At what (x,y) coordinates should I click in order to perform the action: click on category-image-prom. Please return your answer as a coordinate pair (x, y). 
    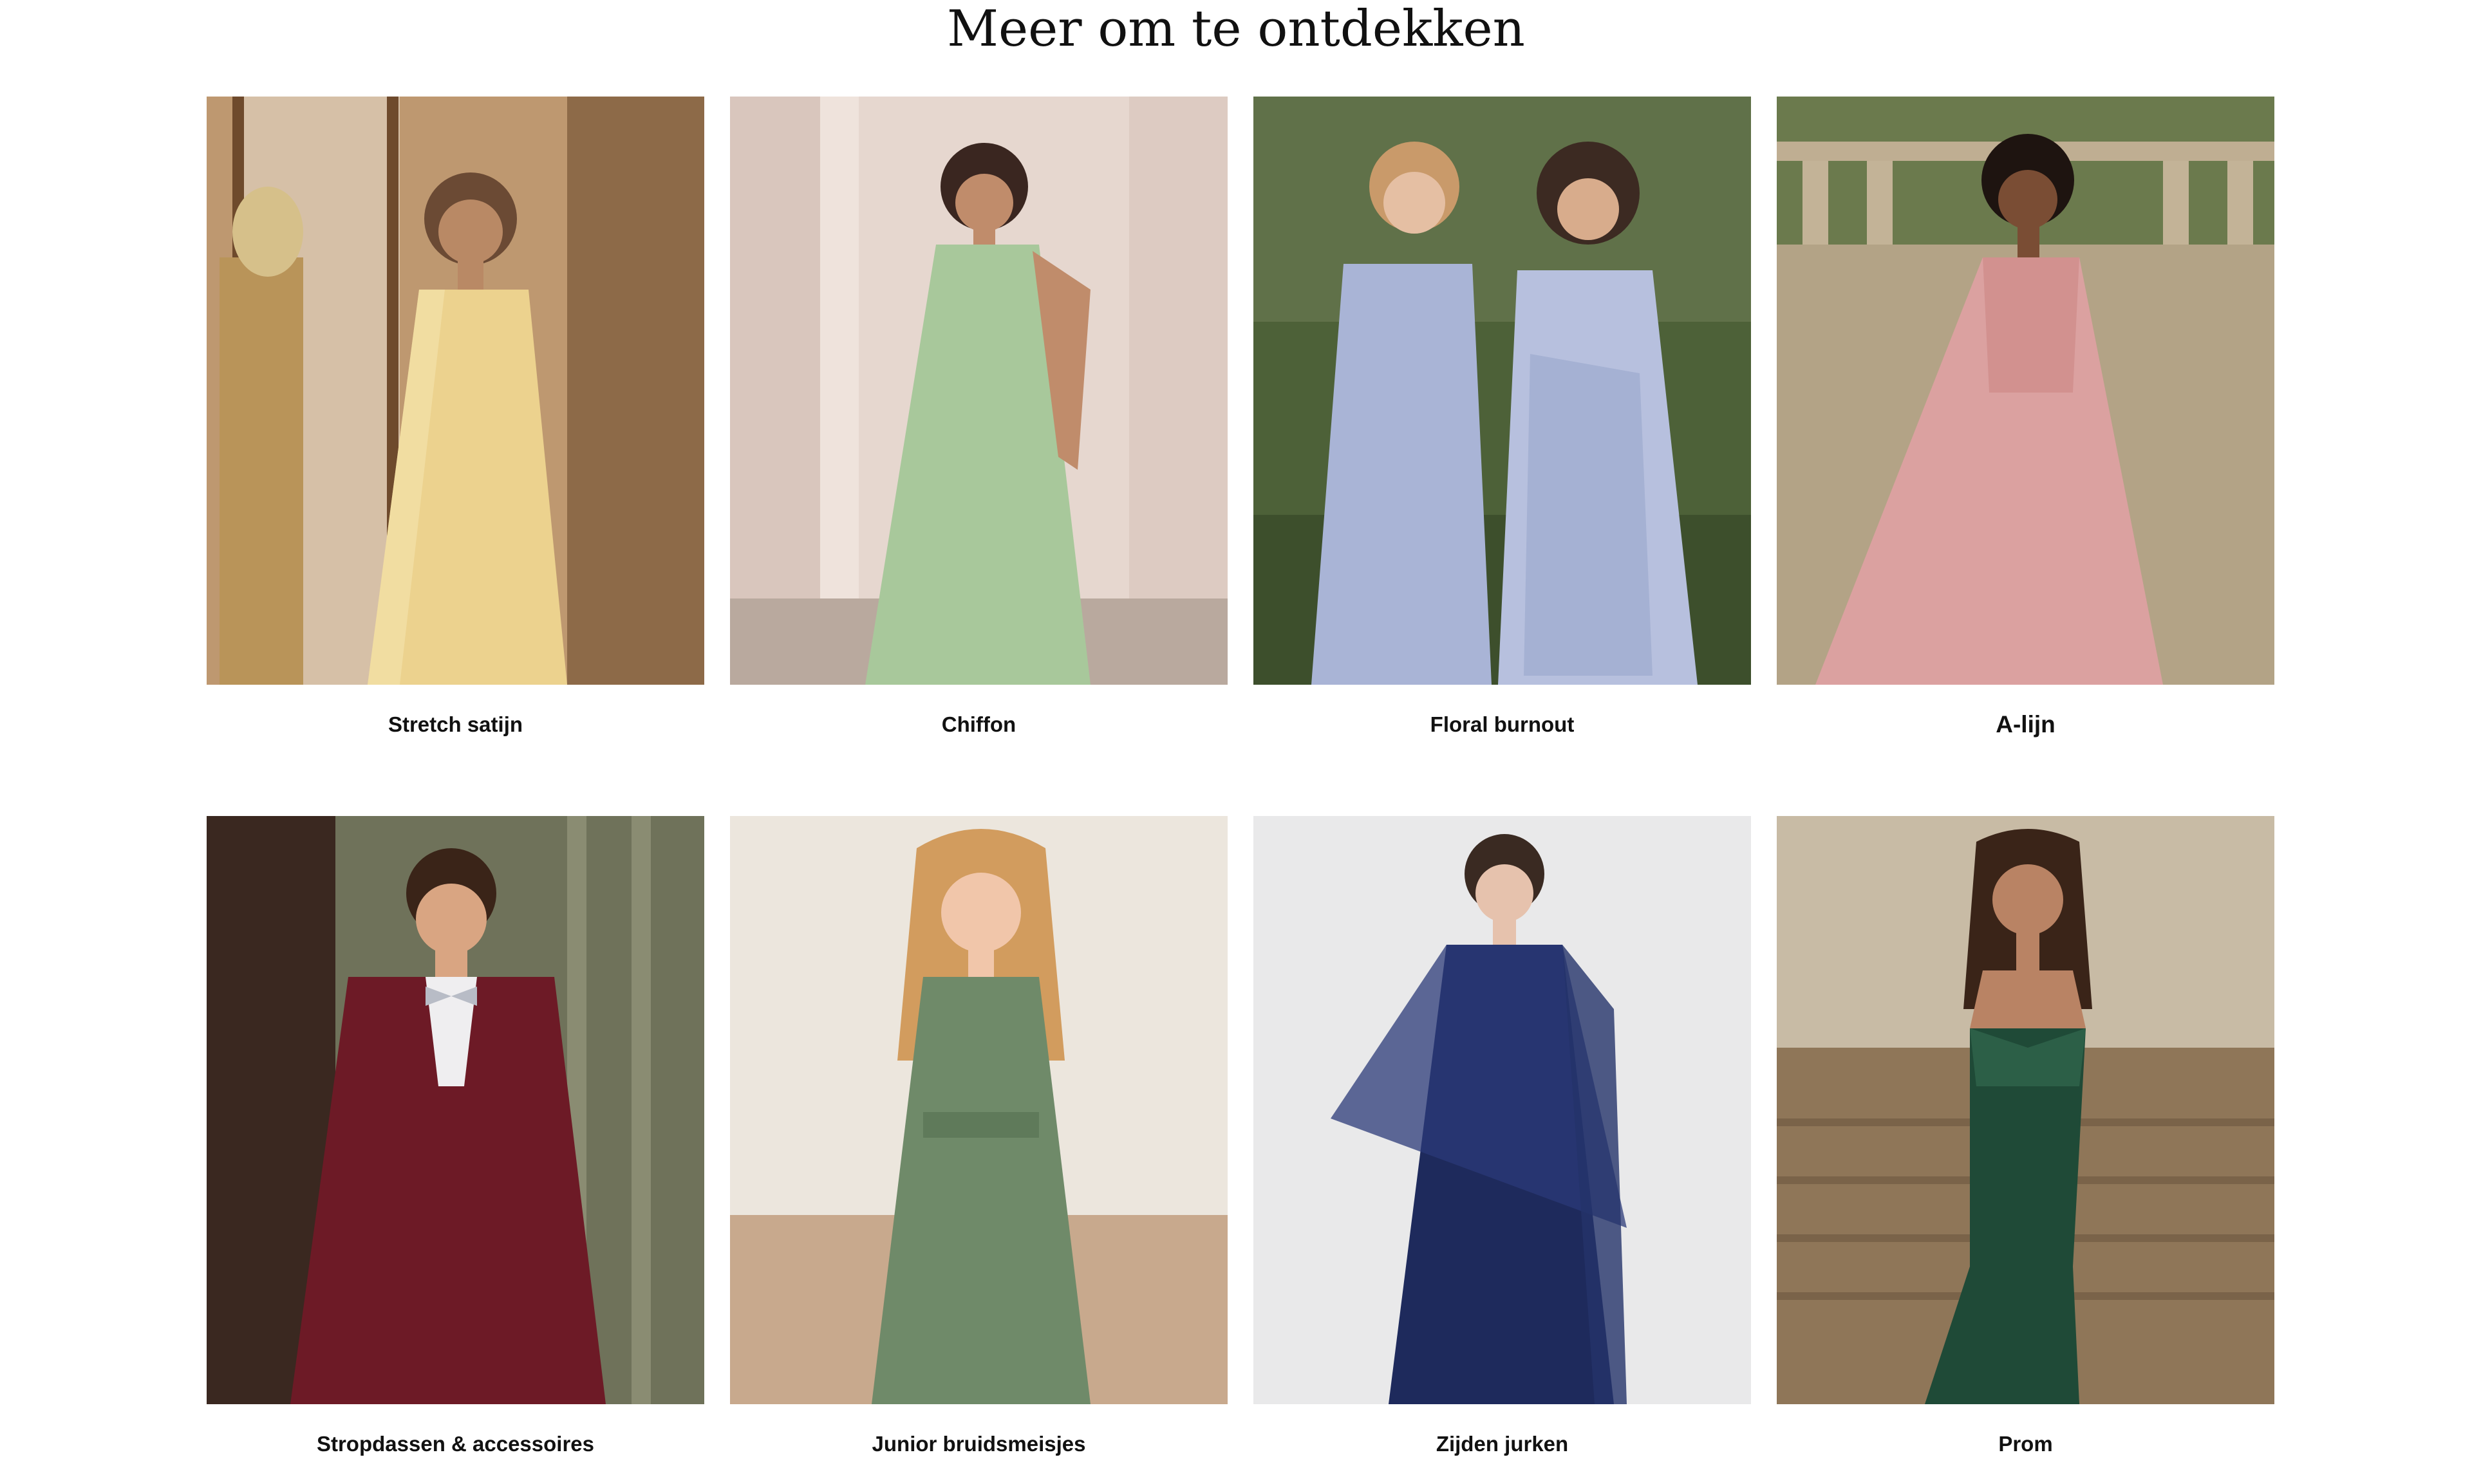
    Looking at the image, I should click on (2026, 1110).